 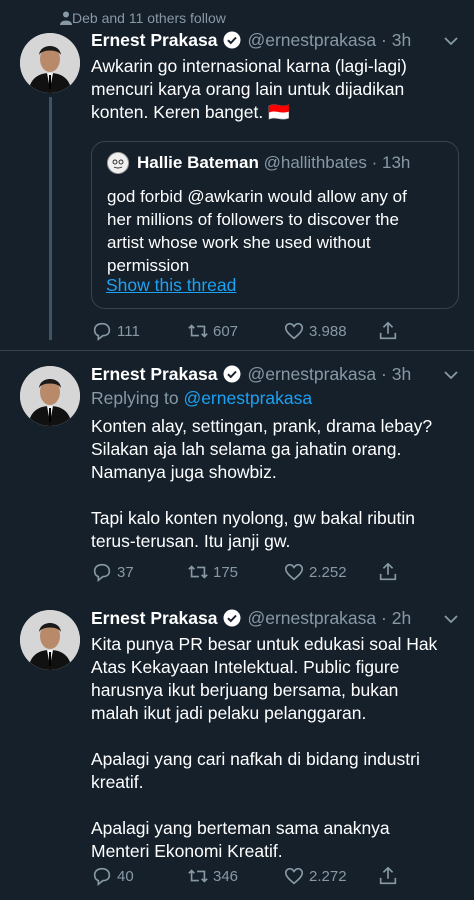 I want to click on tweet-header: Ernest Prakasa @ernestprakasa · 2h, so click(x=251, y=618).